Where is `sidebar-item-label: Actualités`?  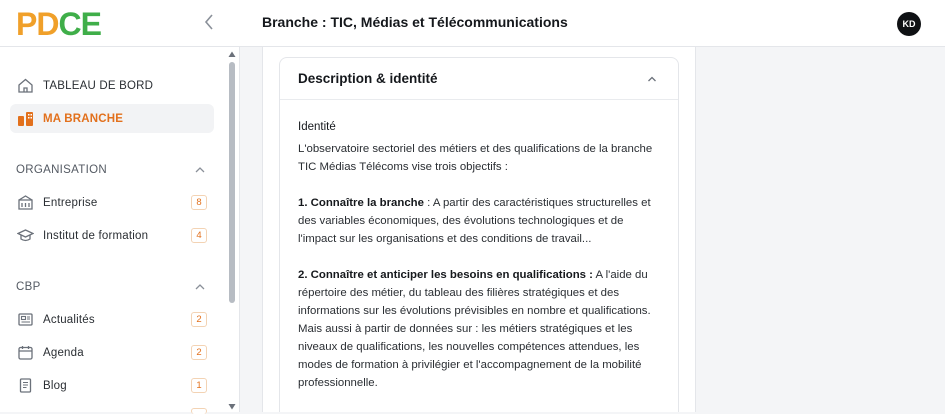 sidebar-item-label: Actualités is located at coordinates (69, 319).